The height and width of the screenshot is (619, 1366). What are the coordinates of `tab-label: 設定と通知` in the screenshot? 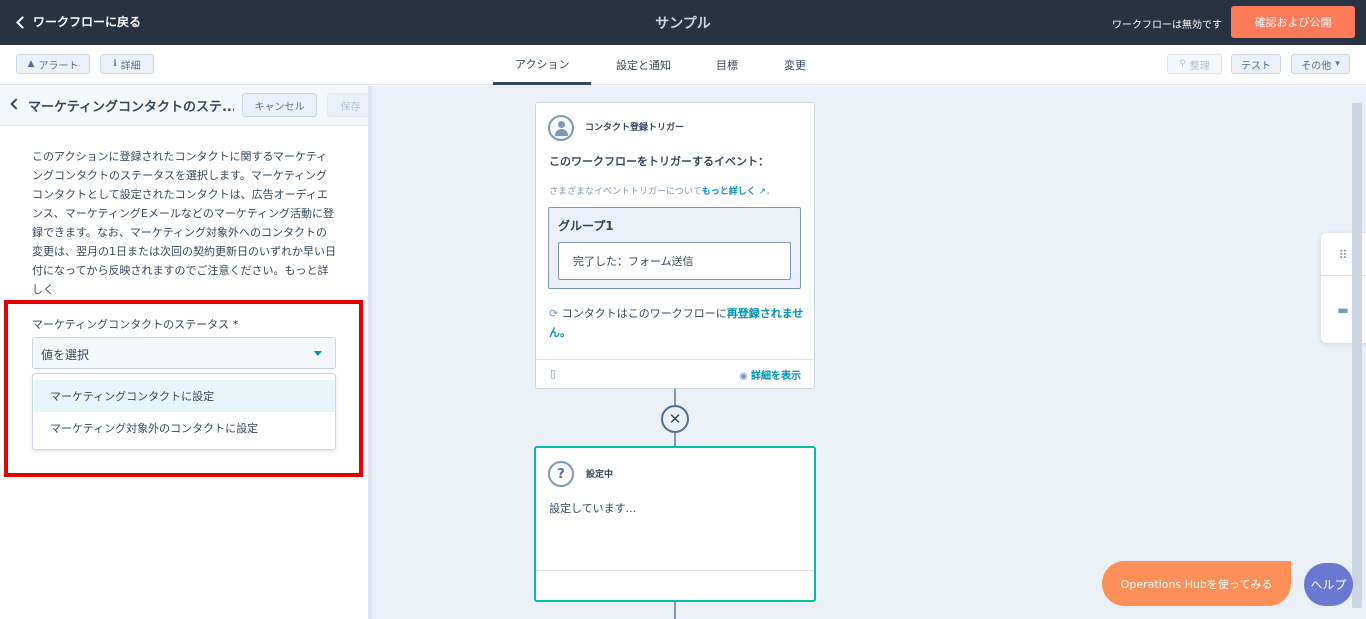 It's located at (643, 65).